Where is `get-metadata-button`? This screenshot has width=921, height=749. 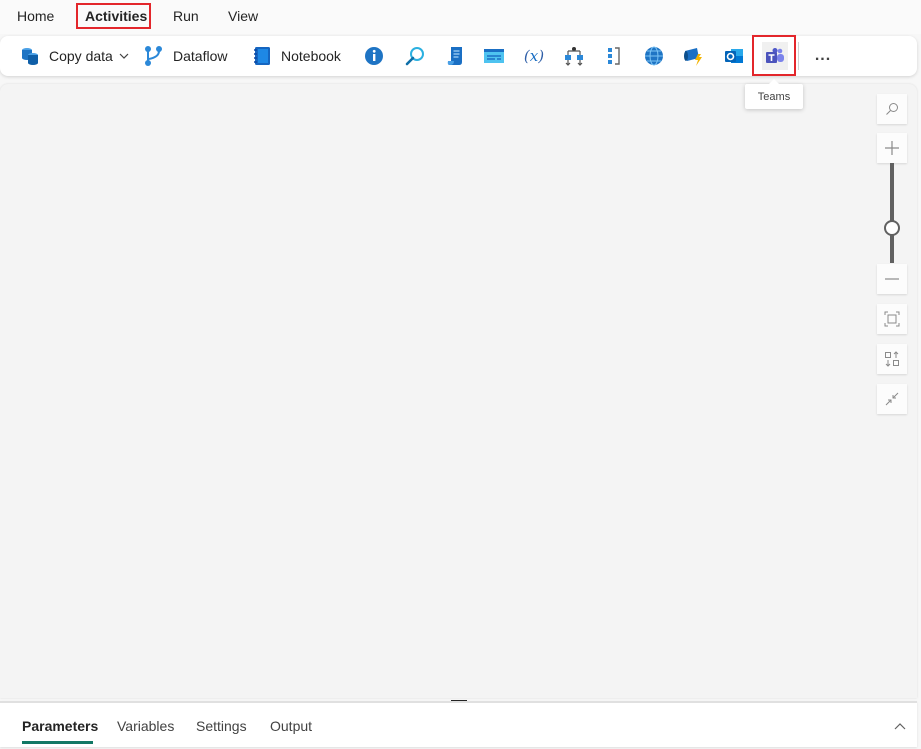
get-metadata-button is located at coordinates (374, 56).